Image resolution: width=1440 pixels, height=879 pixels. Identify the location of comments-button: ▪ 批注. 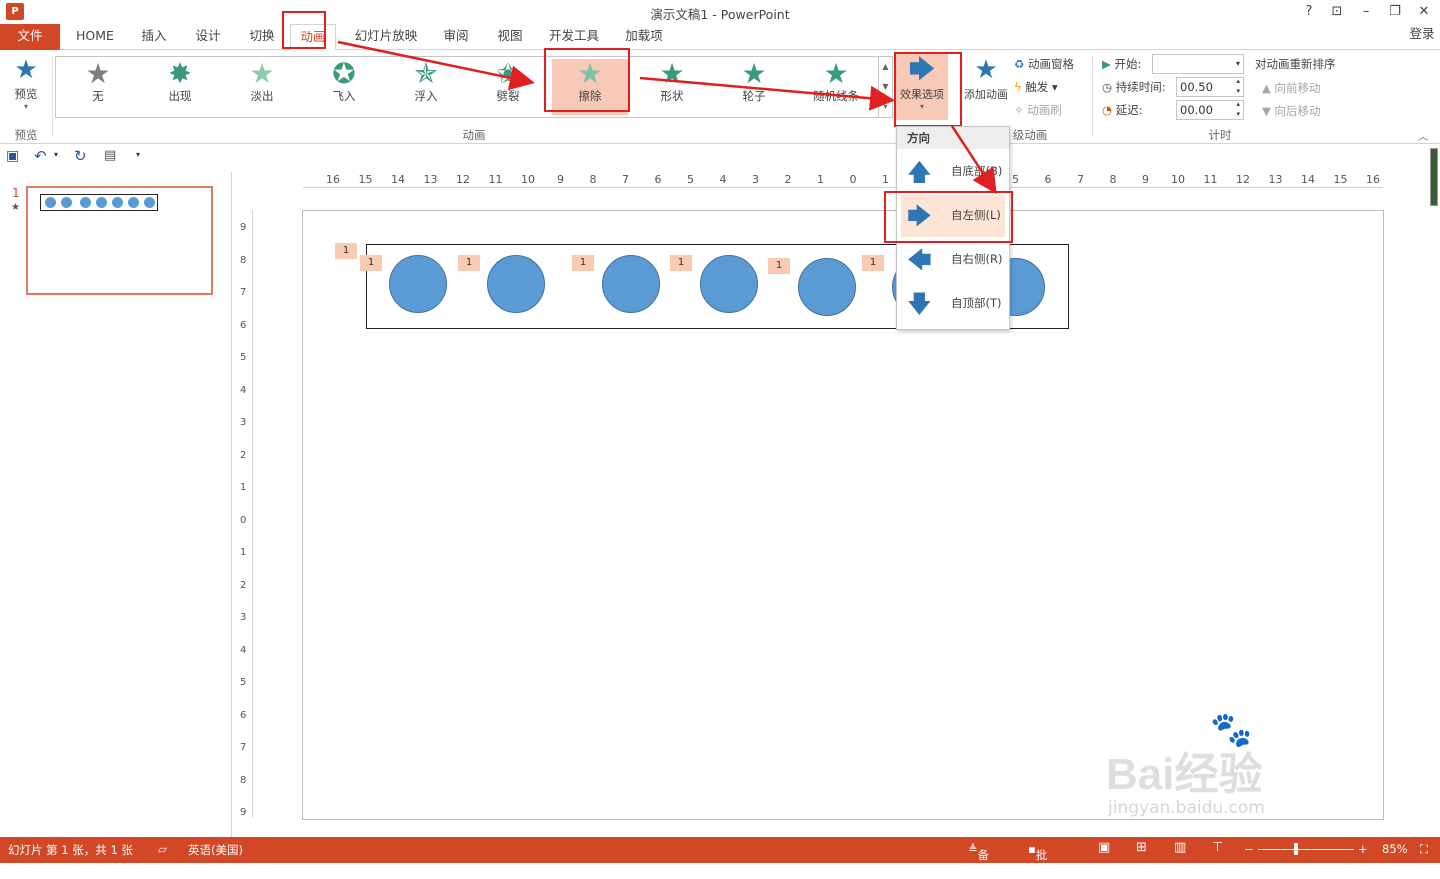
(1037, 860).